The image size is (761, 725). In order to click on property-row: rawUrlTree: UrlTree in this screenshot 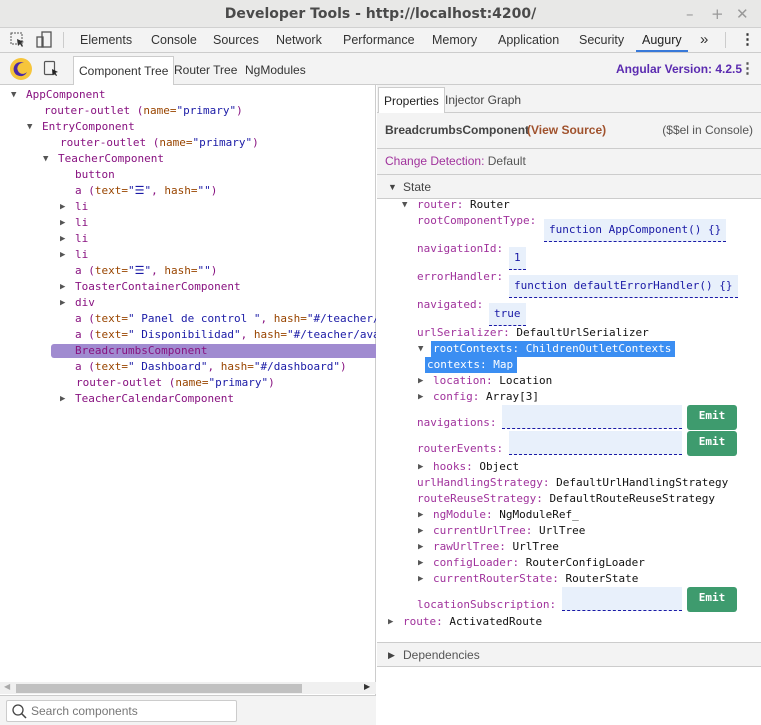, I will do `click(496, 547)`.